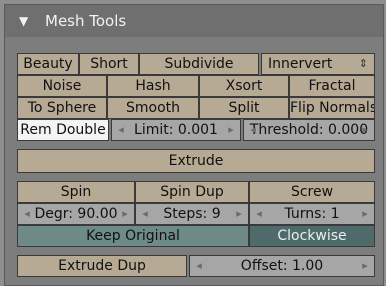 The height and width of the screenshot is (286, 386). I want to click on rem-double-button: Rem Double, so click(63, 130).